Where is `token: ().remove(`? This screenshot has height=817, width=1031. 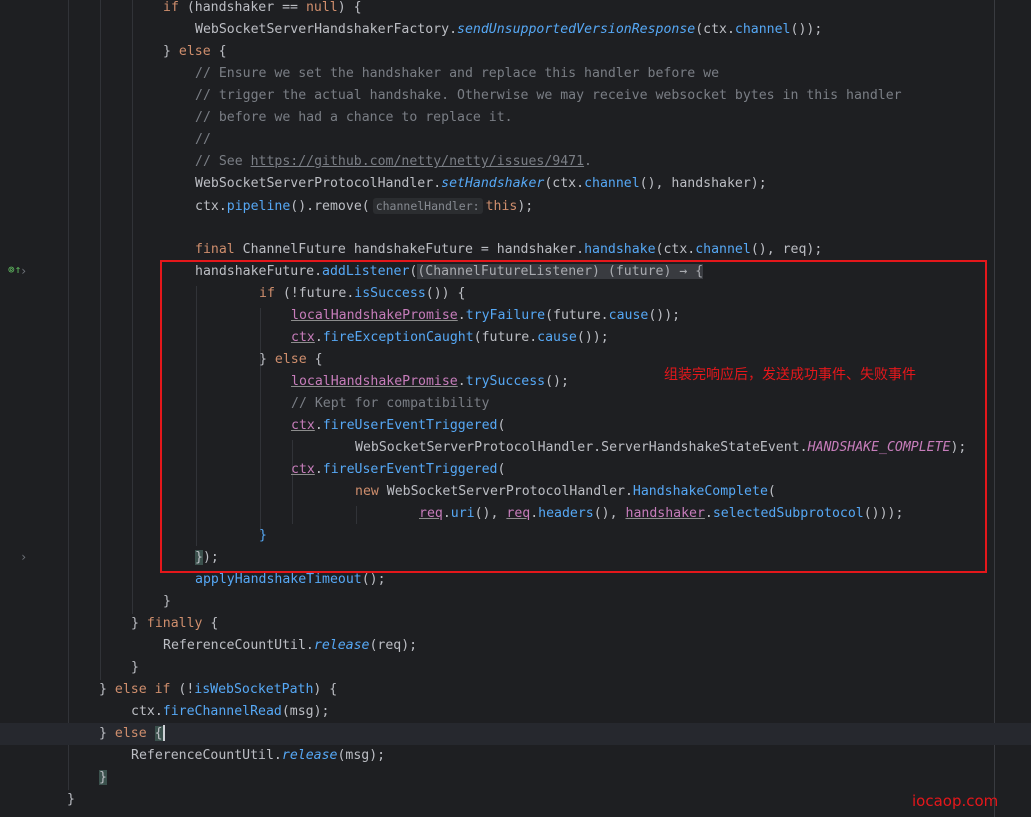
token: ().remove( is located at coordinates (330, 206).